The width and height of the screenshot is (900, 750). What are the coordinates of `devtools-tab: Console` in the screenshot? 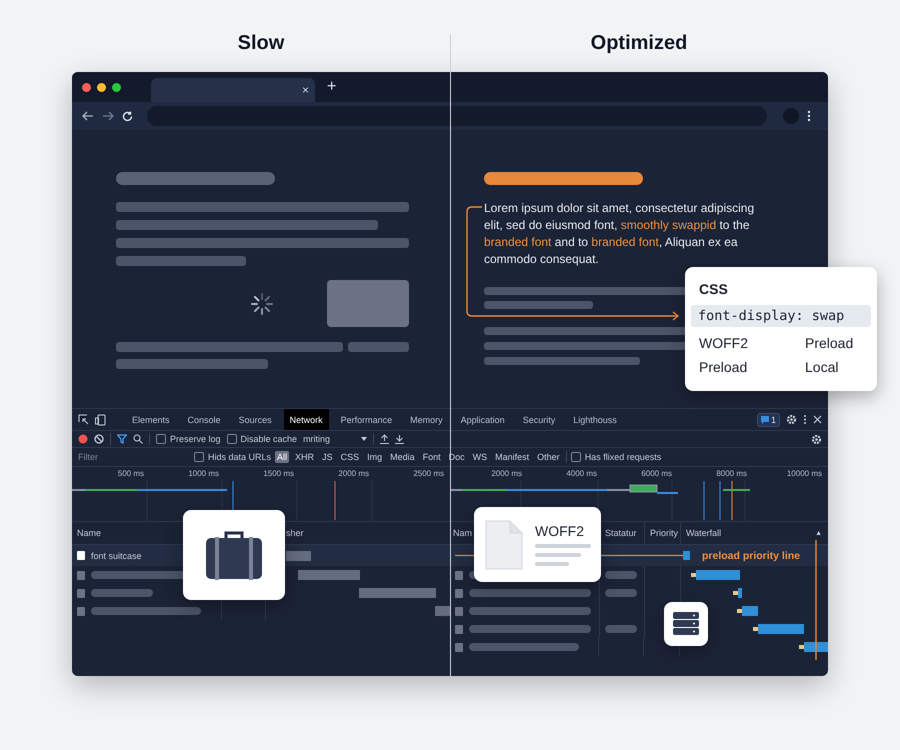 It's located at (204, 419).